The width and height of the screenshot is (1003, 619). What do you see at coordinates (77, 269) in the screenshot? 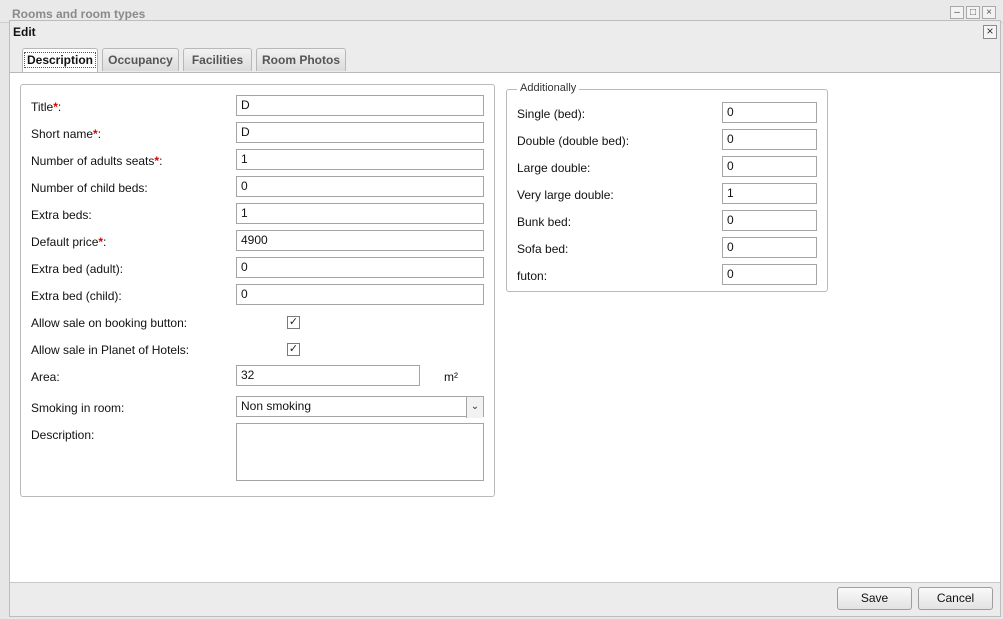
I see `extra-bed-adult-label: Extra bed (adult):` at bounding box center [77, 269].